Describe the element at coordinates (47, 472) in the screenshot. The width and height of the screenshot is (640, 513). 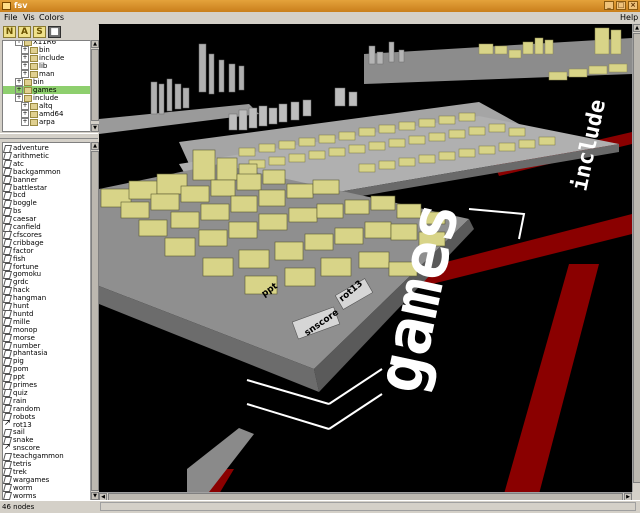
I see `file-list-item: trek` at that location.